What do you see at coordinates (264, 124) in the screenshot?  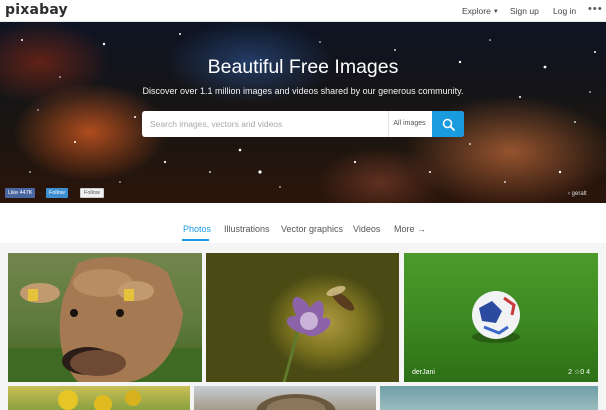 I see `search-input` at bounding box center [264, 124].